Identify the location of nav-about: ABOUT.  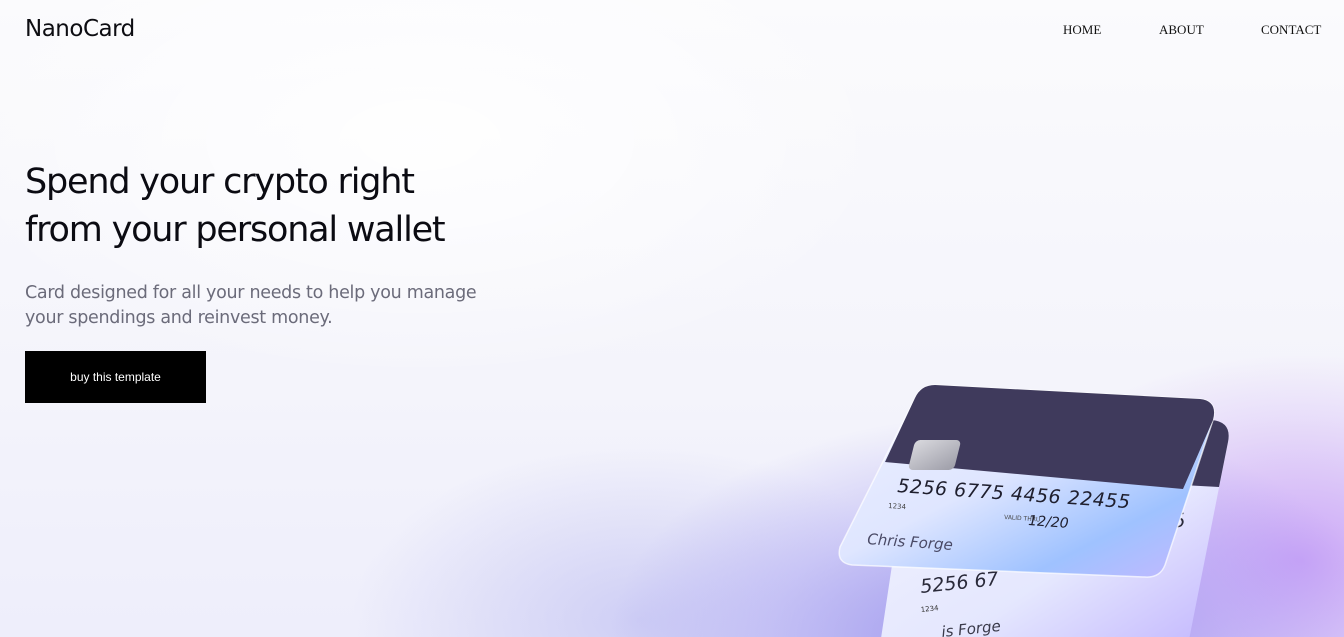
(1181, 30).